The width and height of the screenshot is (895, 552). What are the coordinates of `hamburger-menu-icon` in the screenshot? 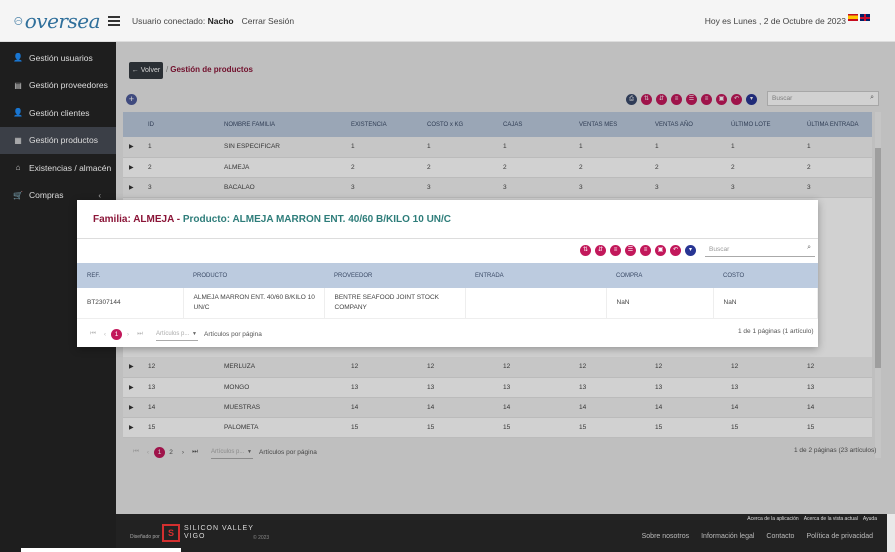 It's located at (114, 20).